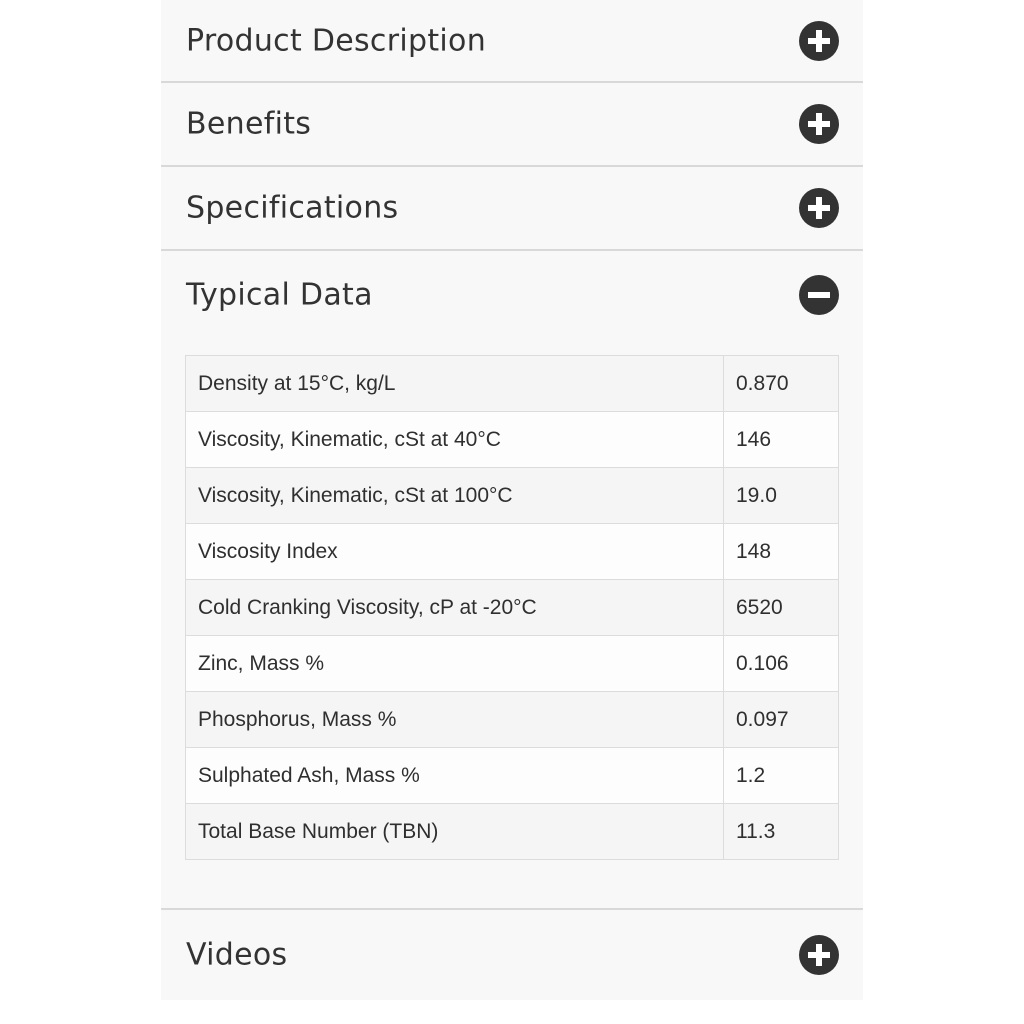 Image resolution: width=1024 pixels, height=1024 pixels. What do you see at coordinates (336, 40) in the screenshot?
I see `accordion-title: Product Description` at bounding box center [336, 40].